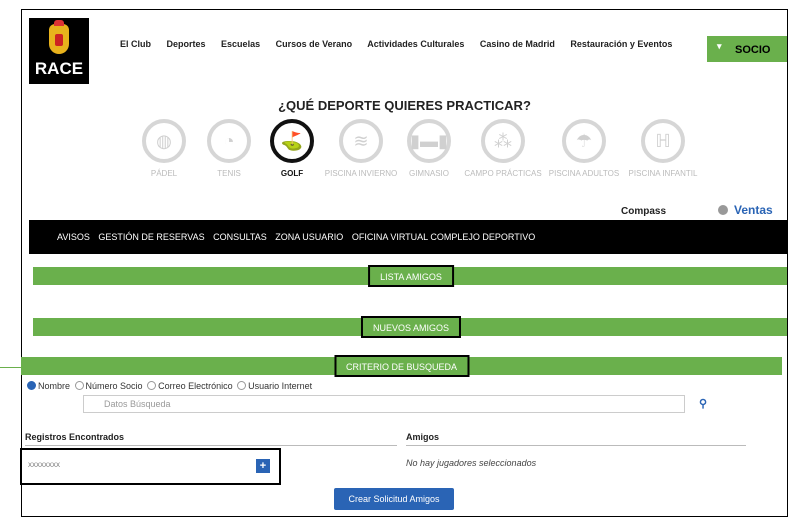 This screenshot has height=517, width=788. I want to click on menu-item-oficina-virtual: OFICINA VIRTUAL COMPLEJO DEPORTIVO, so click(443, 237).